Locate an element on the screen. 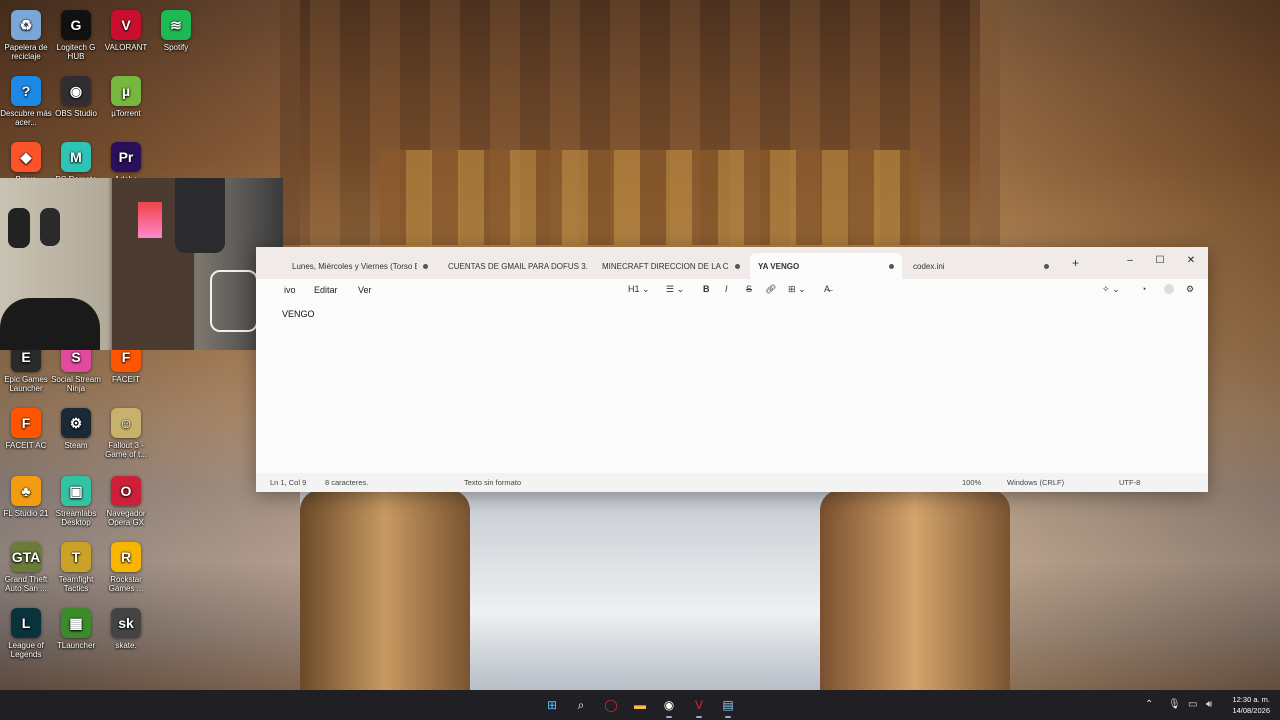 This screenshot has width=1280, height=720. copilot-button: ✧ ⌄ is located at coordinates (1111, 289).